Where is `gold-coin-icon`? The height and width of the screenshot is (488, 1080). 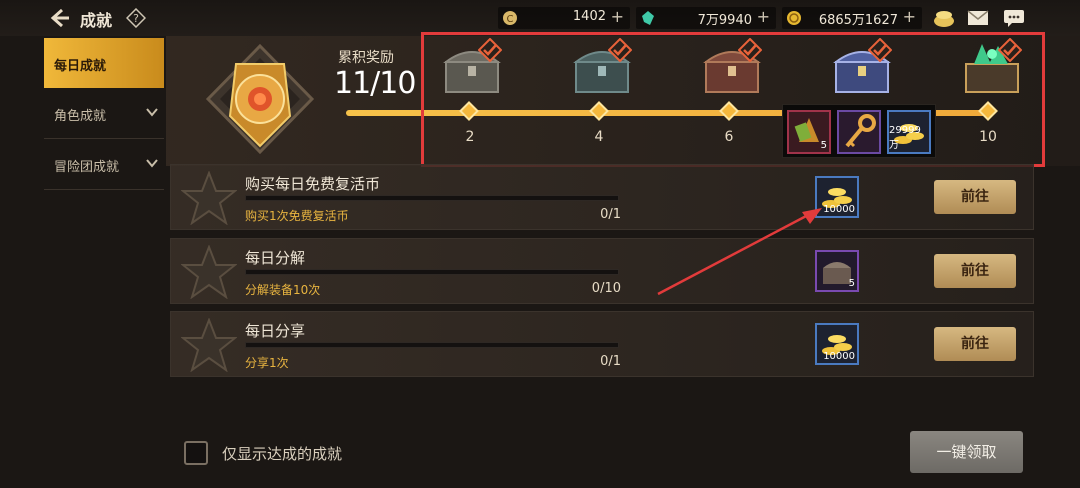
gold-coin-icon is located at coordinates (794, 18).